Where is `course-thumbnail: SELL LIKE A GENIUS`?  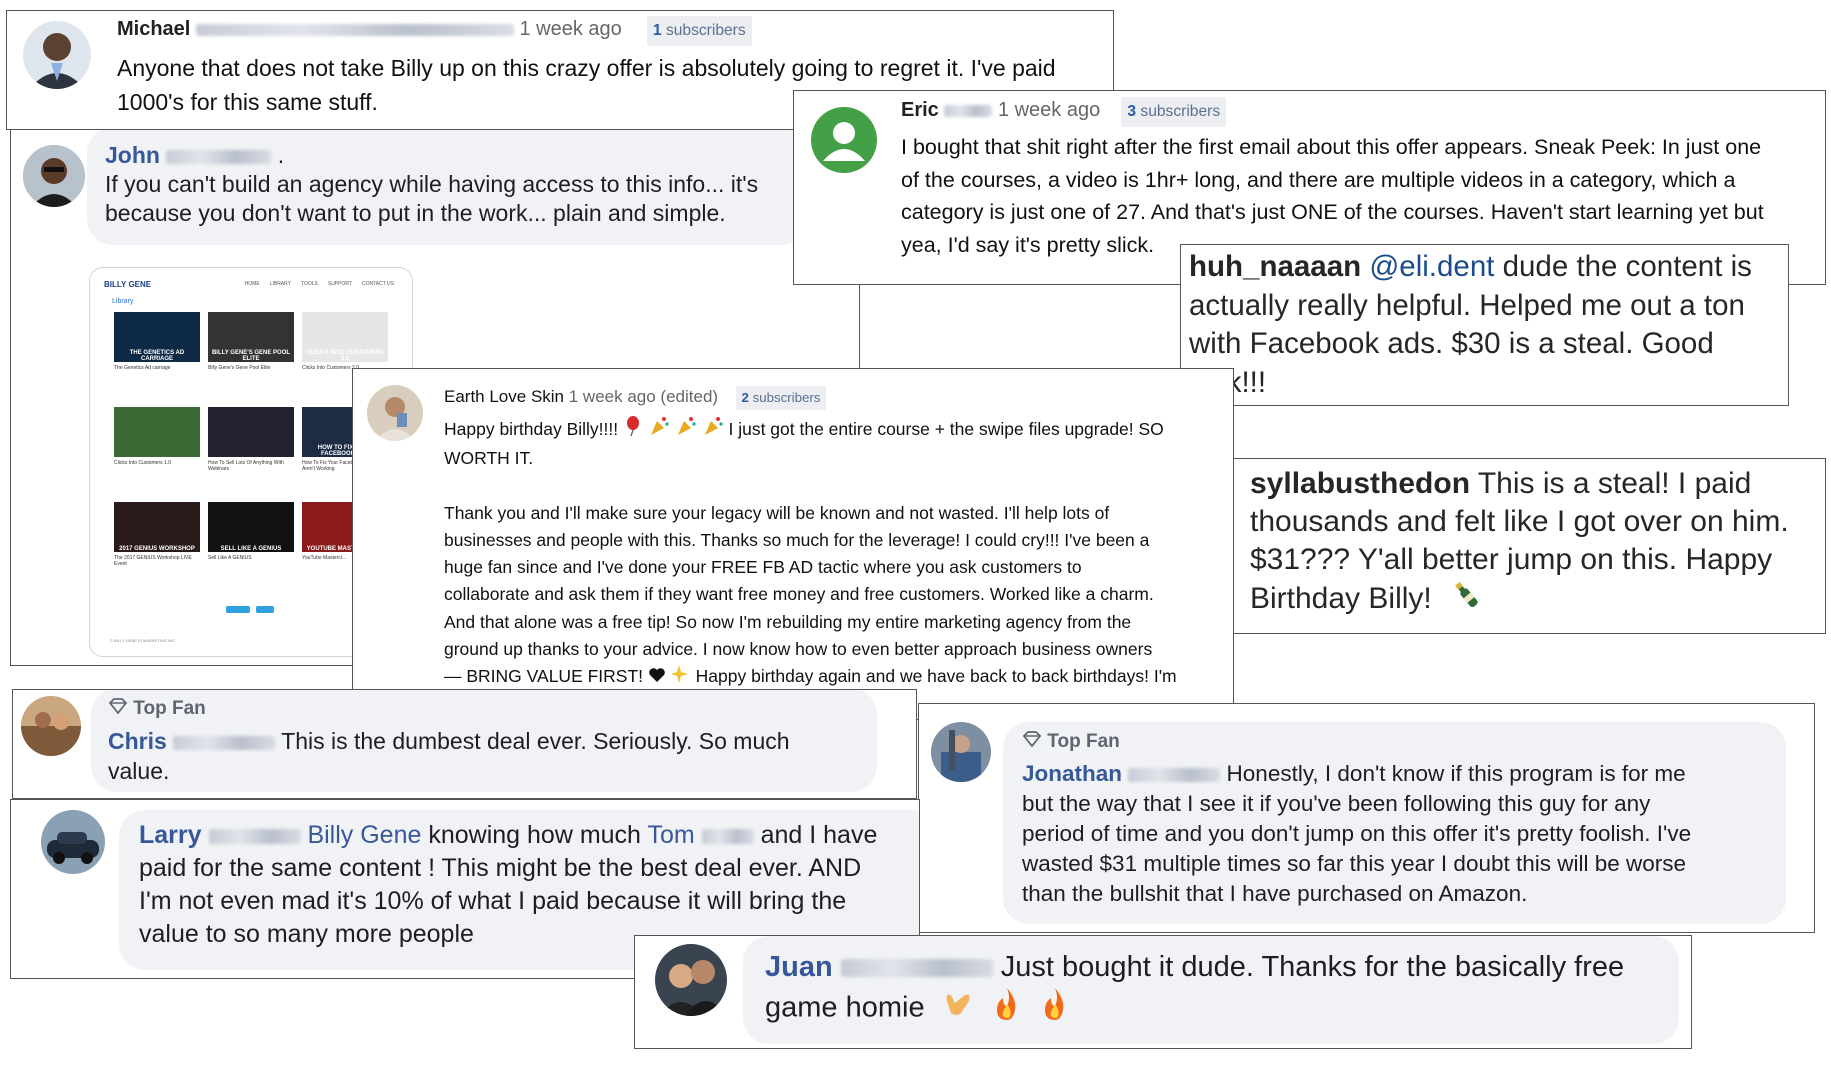
course-thumbnail: SELL LIKE A GENIUS is located at coordinates (251, 527).